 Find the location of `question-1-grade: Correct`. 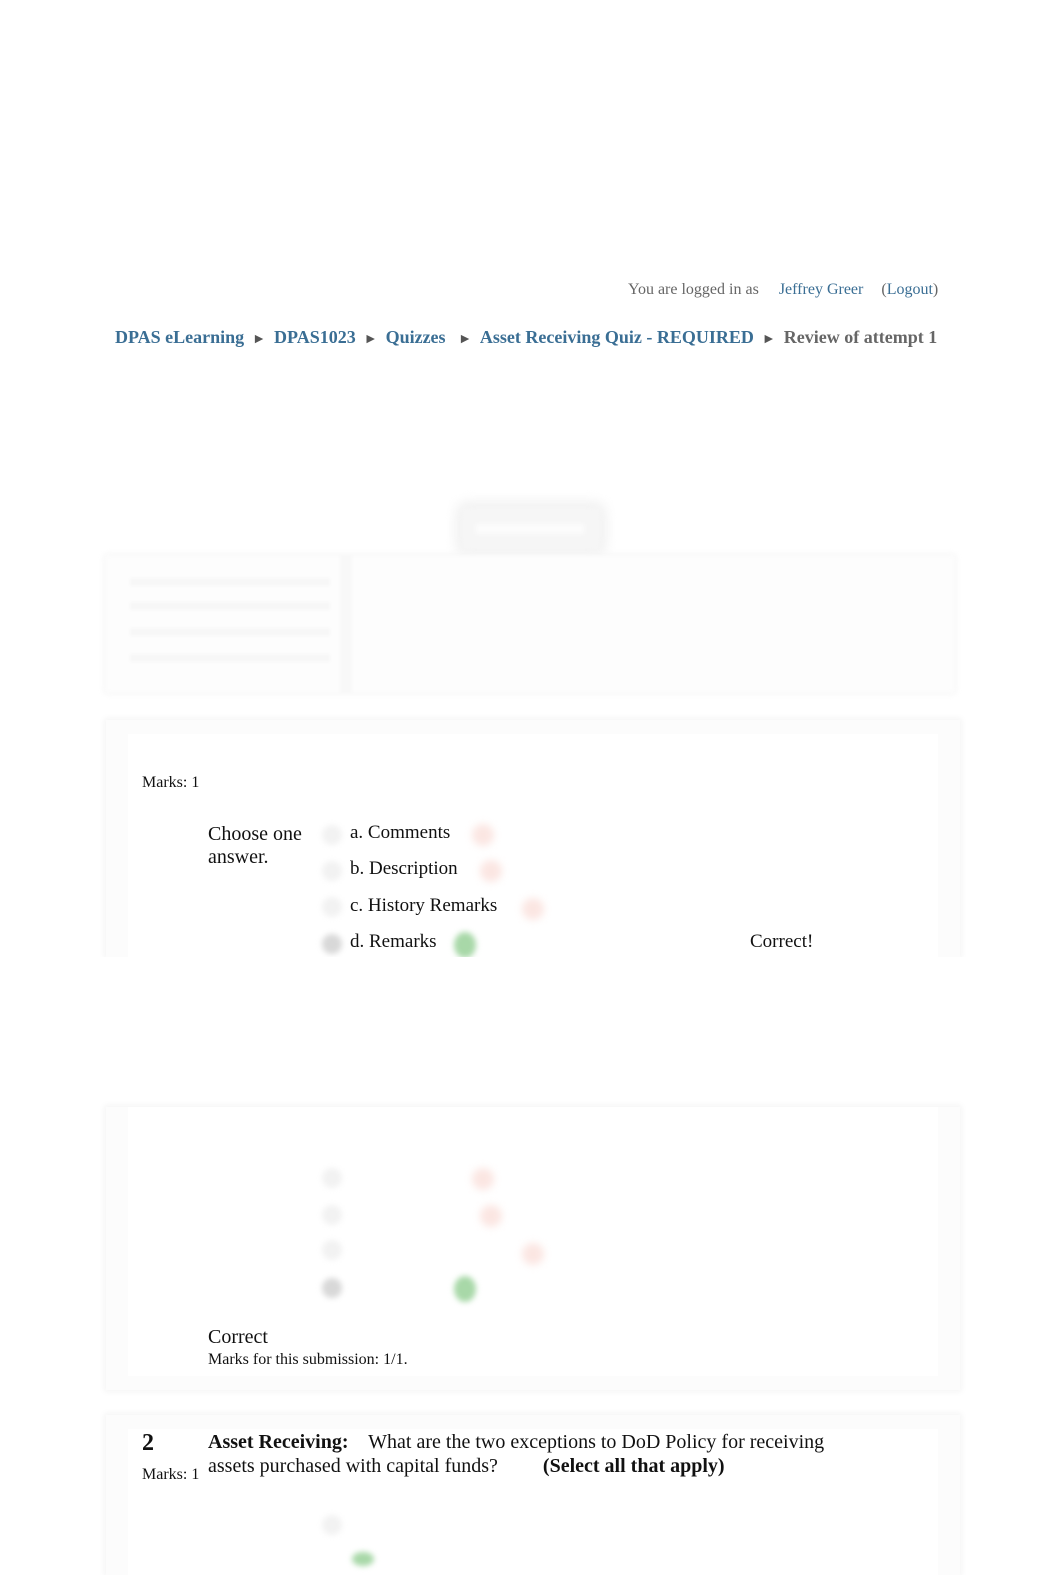

question-1-grade: Correct is located at coordinates (238, 1337).